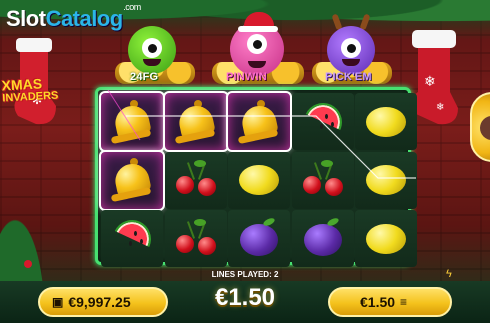 The width and height of the screenshot is (490, 323). Describe the element at coordinates (152, 50) in the screenshot. I see `green-monster-icon` at that location.